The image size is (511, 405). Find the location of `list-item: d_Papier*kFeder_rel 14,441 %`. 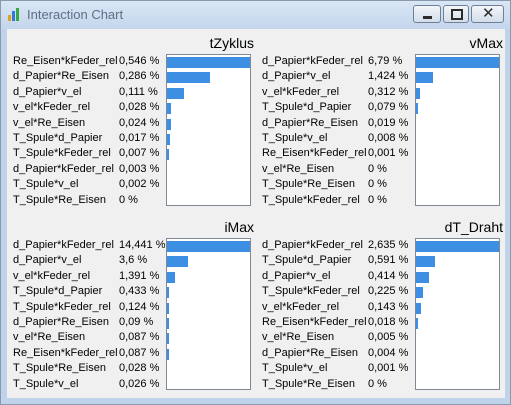

list-item: d_Papier*kFeder_rel 14,441 % is located at coordinates (89, 245).